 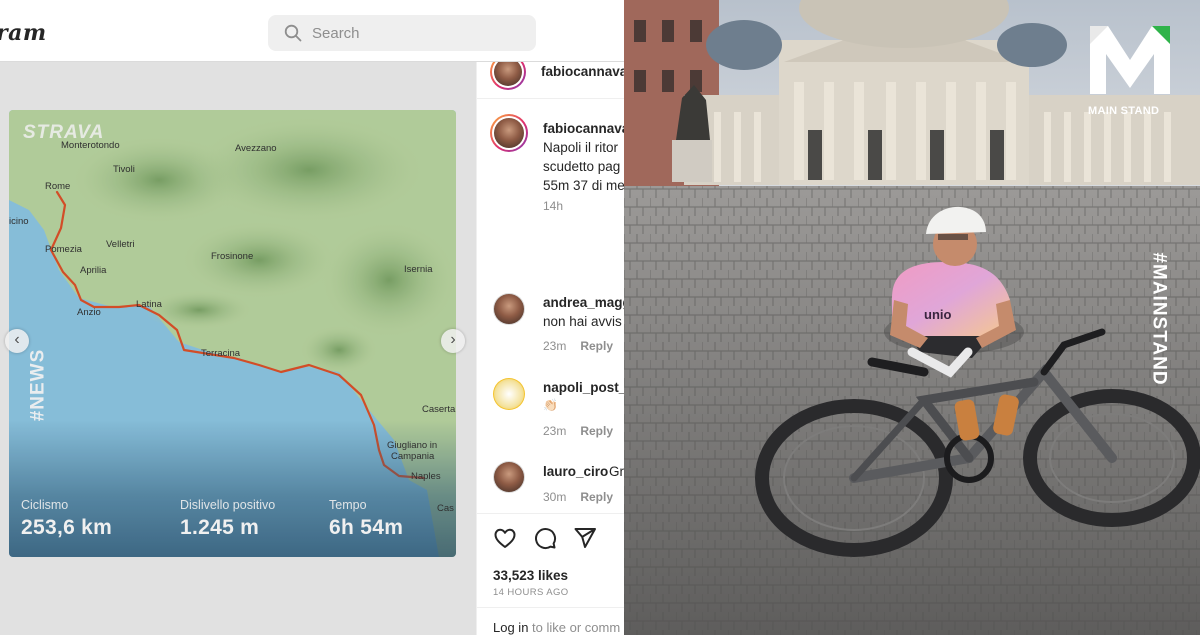 I want to click on stat-distance: Ciclismo 253,6 km, so click(x=66, y=519).